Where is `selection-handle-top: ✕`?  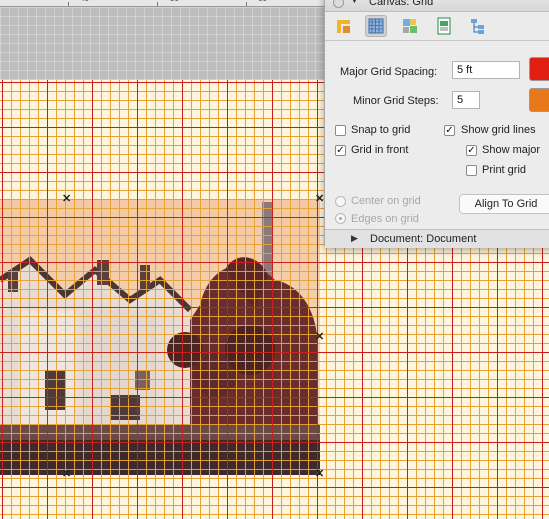 selection-handle-top: ✕ is located at coordinates (66, 199).